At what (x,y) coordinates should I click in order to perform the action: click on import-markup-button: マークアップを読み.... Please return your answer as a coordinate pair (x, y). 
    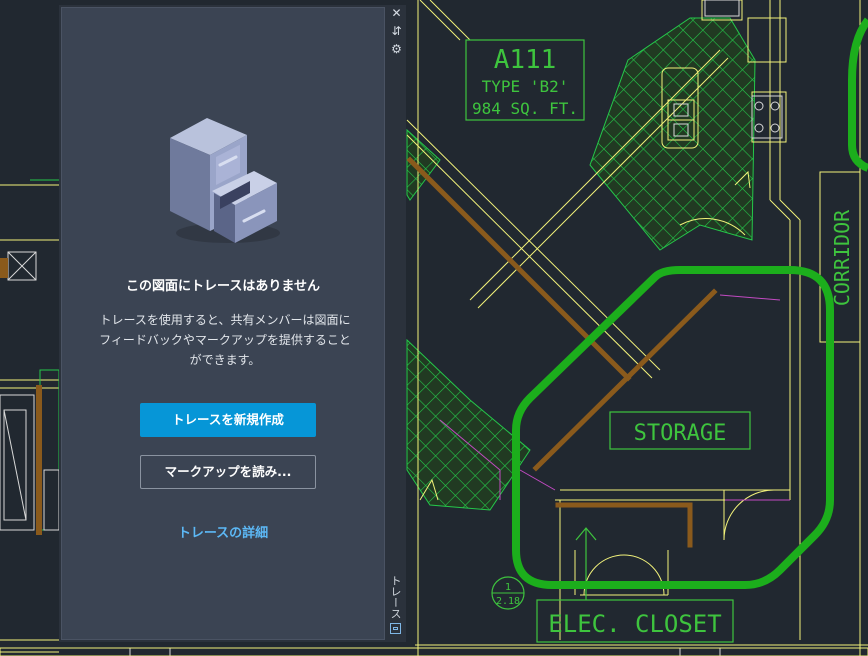
    Looking at the image, I should click on (228, 472).